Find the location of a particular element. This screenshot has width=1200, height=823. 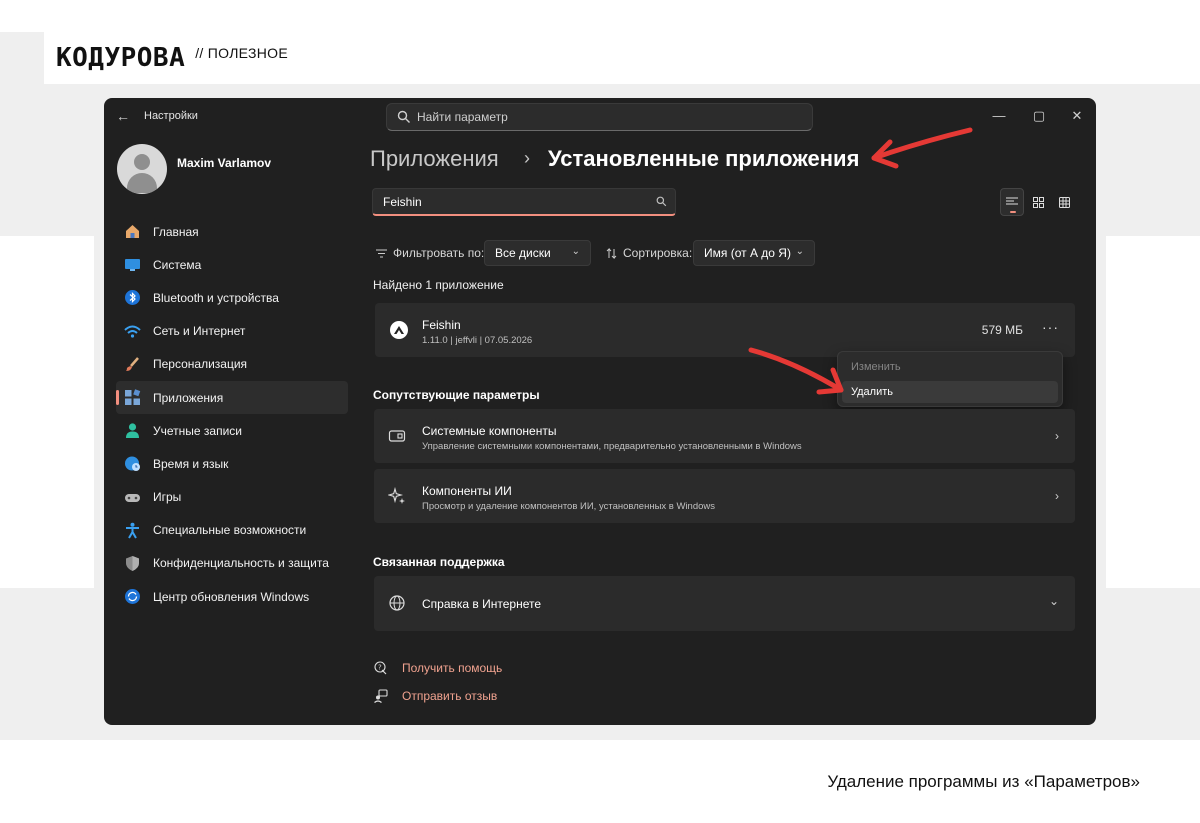

shield-icon is located at coordinates (132, 563).